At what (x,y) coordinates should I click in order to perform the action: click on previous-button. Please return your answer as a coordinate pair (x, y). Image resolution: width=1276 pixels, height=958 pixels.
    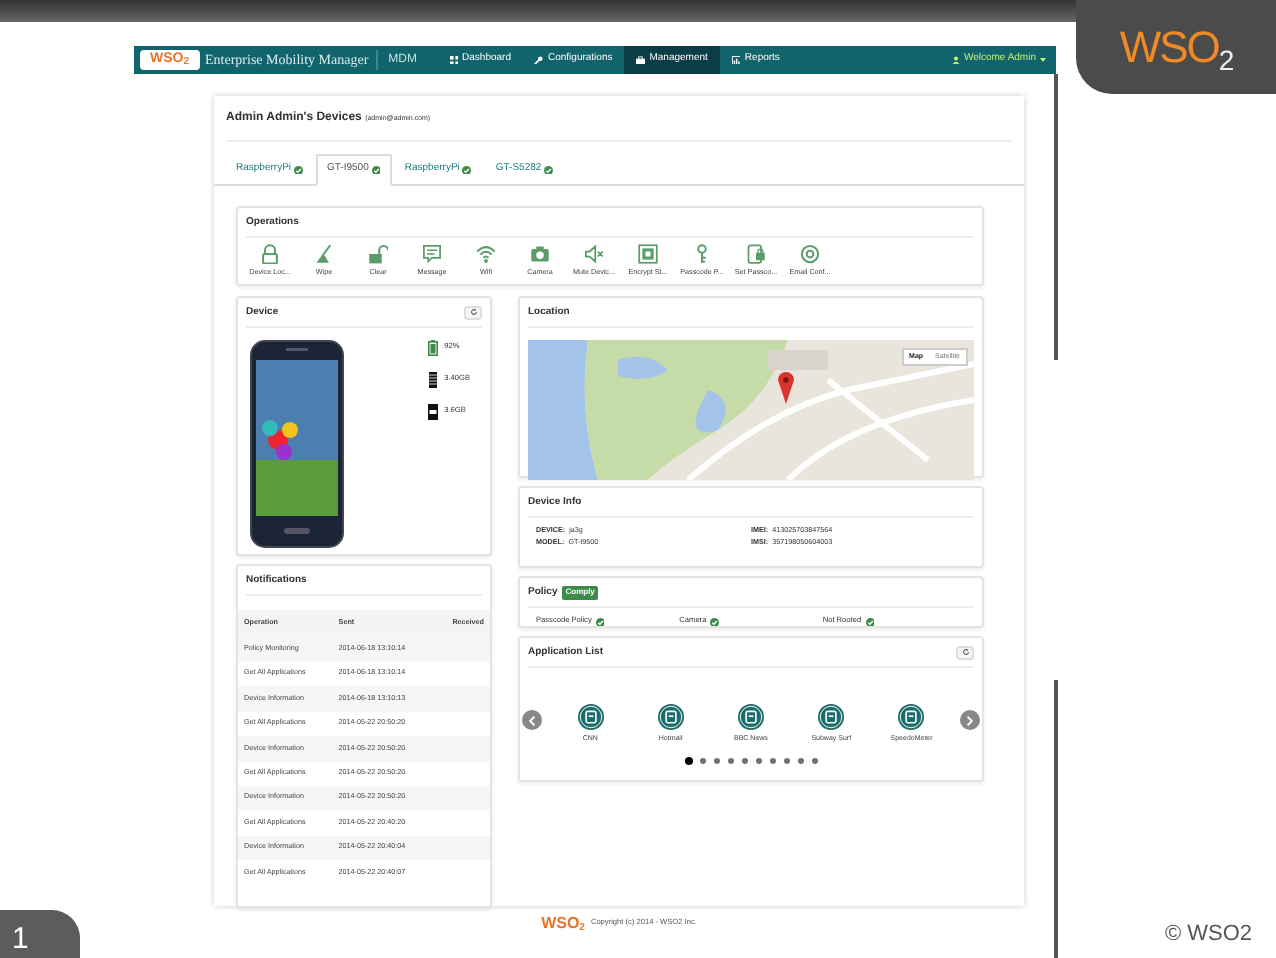
    Looking at the image, I should click on (532, 720).